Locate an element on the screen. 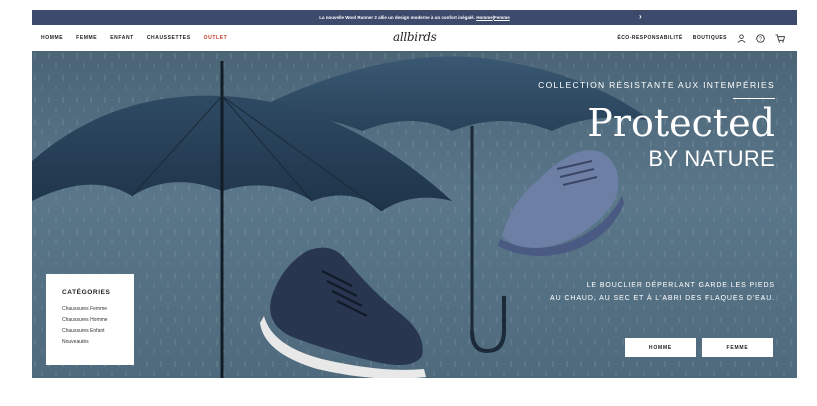 Image resolution: width=817 pixels, height=406 pixels. category-link-enfant: Chaussures Enfant is located at coordinates (98, 331).